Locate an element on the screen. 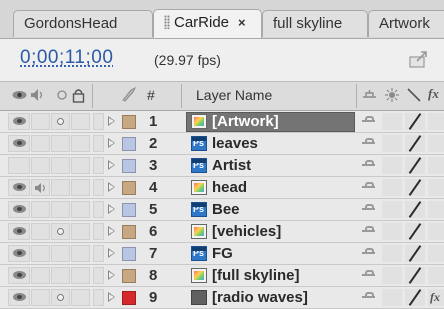  label-tag-icon is located at coordinates (129, 94).